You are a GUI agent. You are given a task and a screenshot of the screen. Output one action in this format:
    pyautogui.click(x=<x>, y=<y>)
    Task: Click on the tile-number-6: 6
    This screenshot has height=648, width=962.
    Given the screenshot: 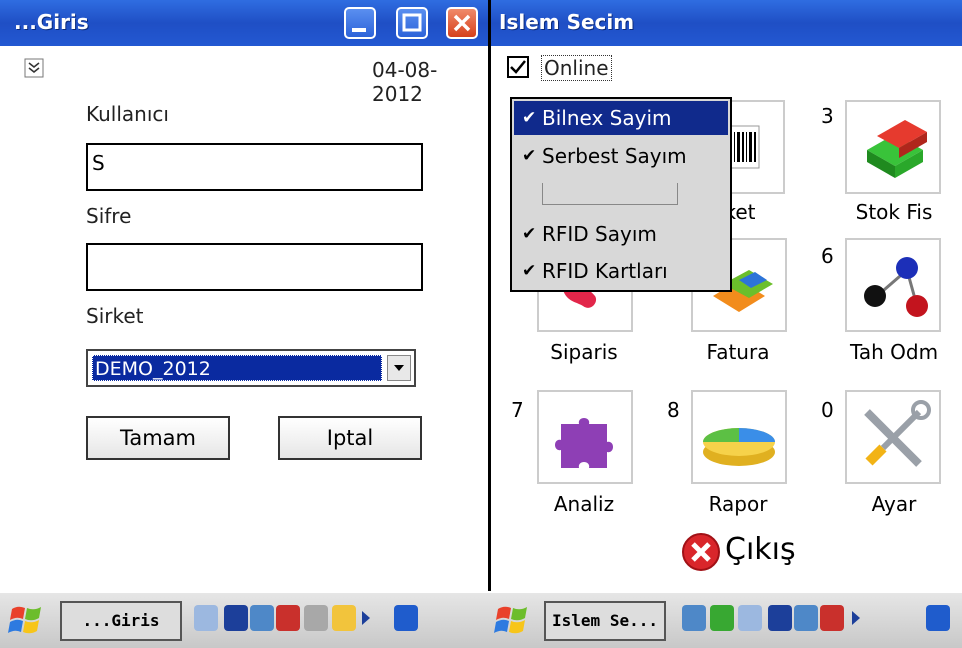 What is the action you would take?
    pyautogui.click(x=827, y=256)
    